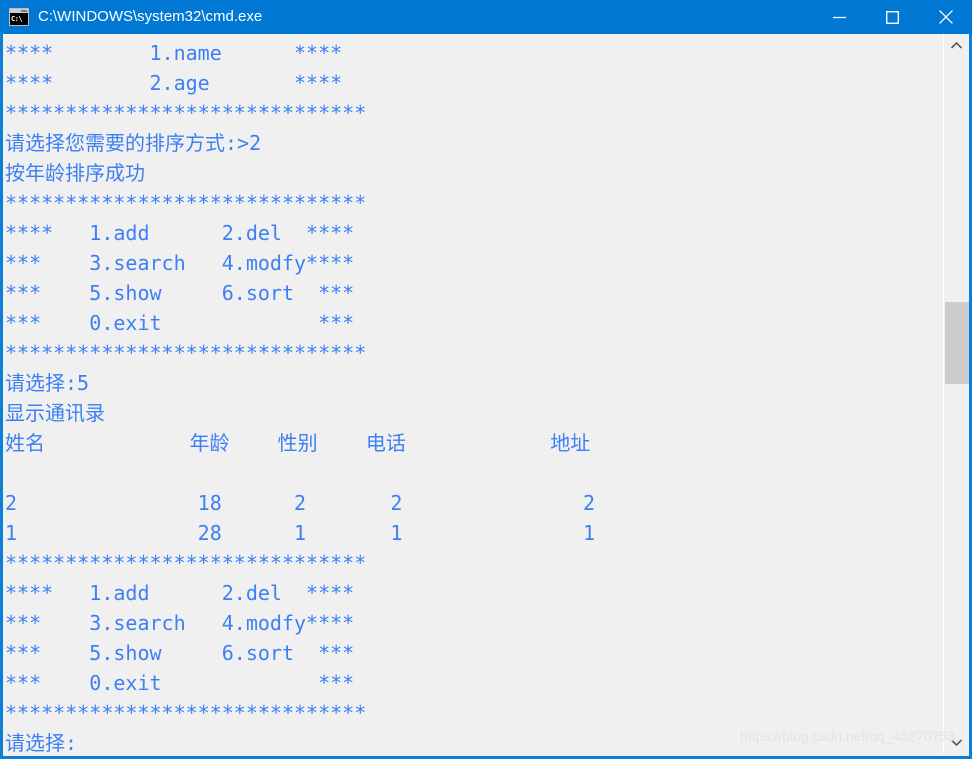  Describe the element at coordinates (300, 503) in the screenshot. I see `console-line-table-row: 2 18 2 2 2` at that location.